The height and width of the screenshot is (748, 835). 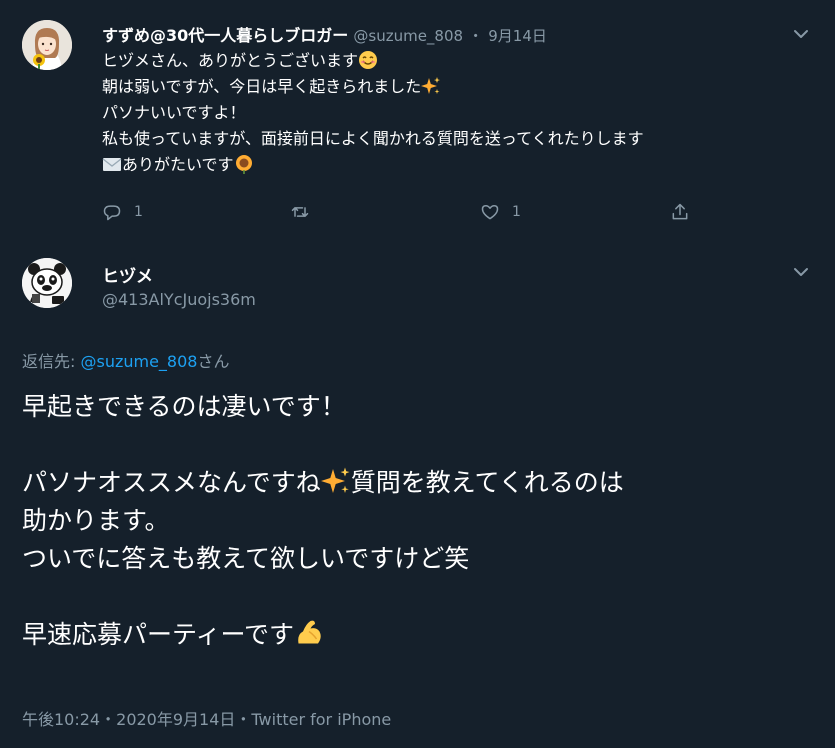 What do you see at coordinates (244, 164) in the screenshot?
I see `sunflower-emoji` at bounding box center [244, 164].